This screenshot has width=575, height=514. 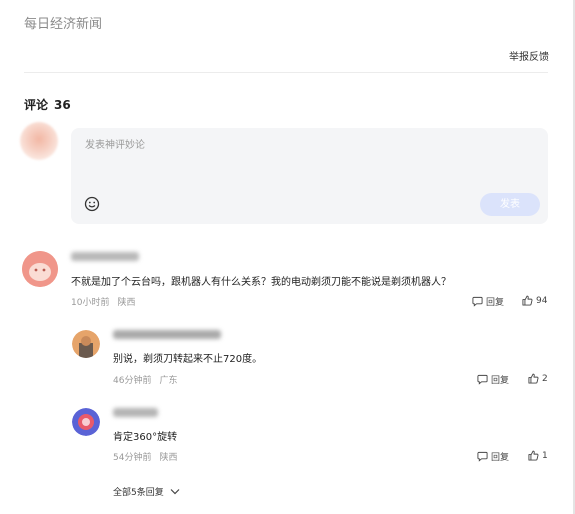 I want to click on comments-heading: 评论 36, so click(x=47, y=104).